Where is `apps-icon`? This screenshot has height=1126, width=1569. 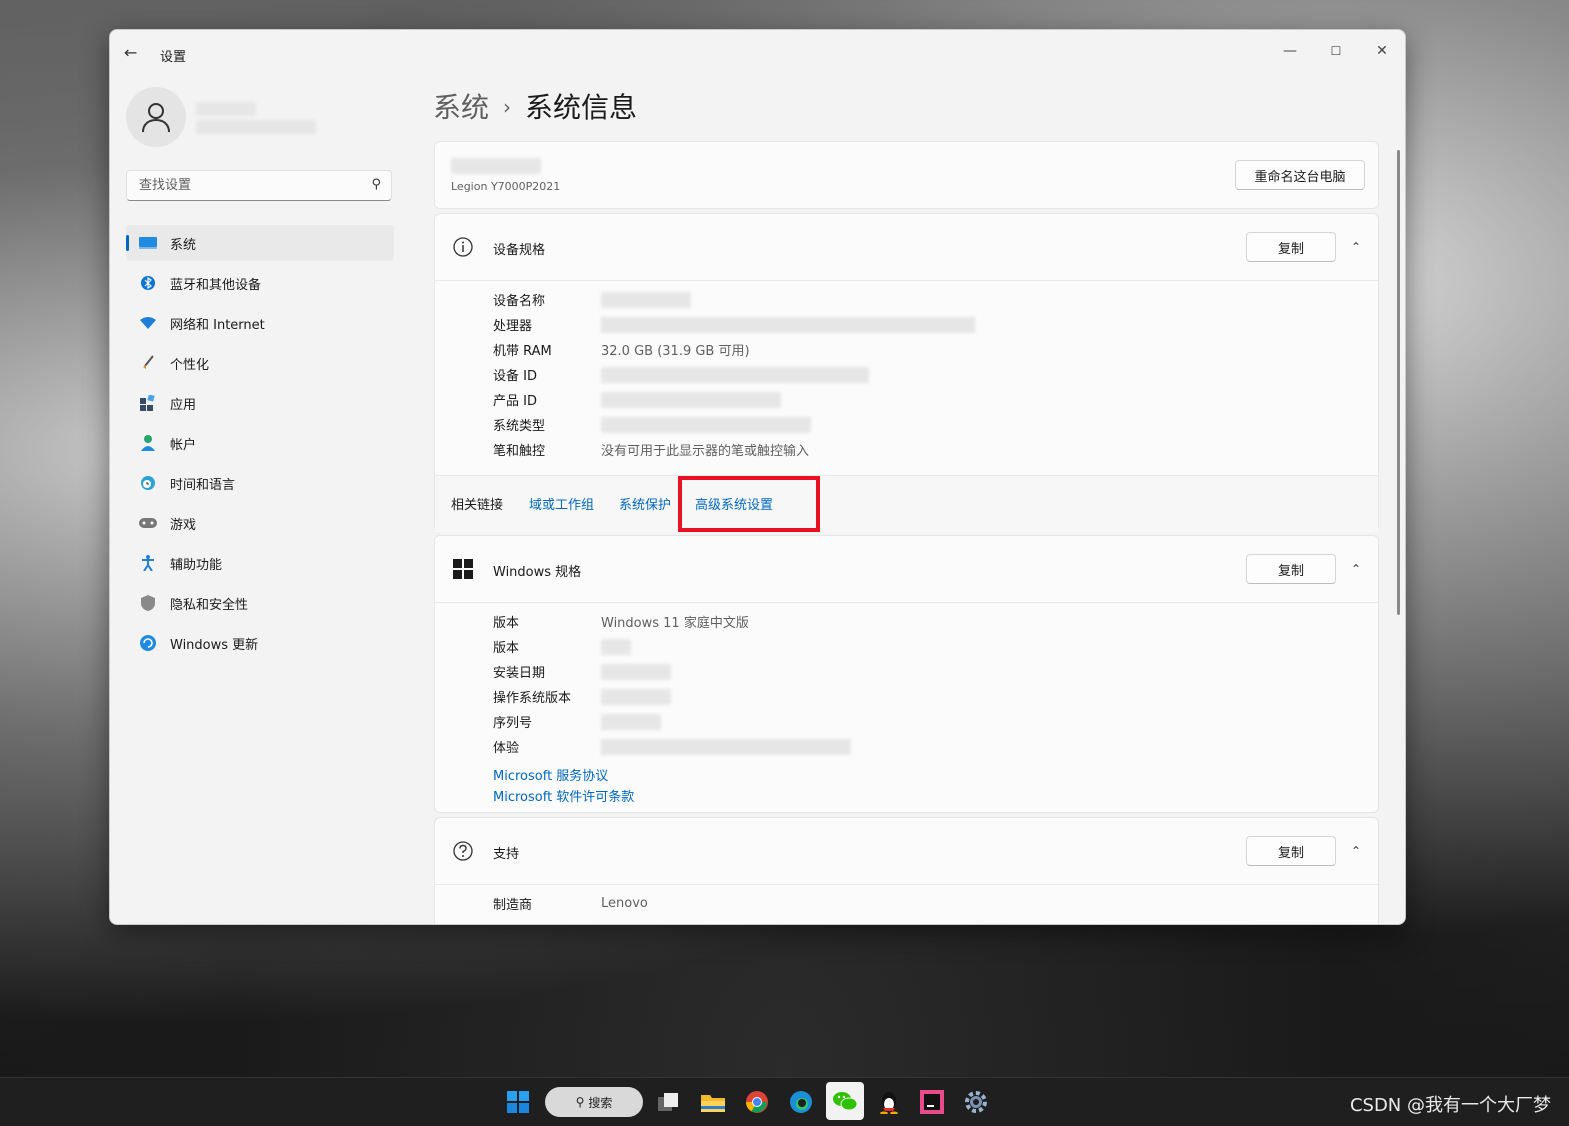
apps-icon is located at coordinates (148, 403).